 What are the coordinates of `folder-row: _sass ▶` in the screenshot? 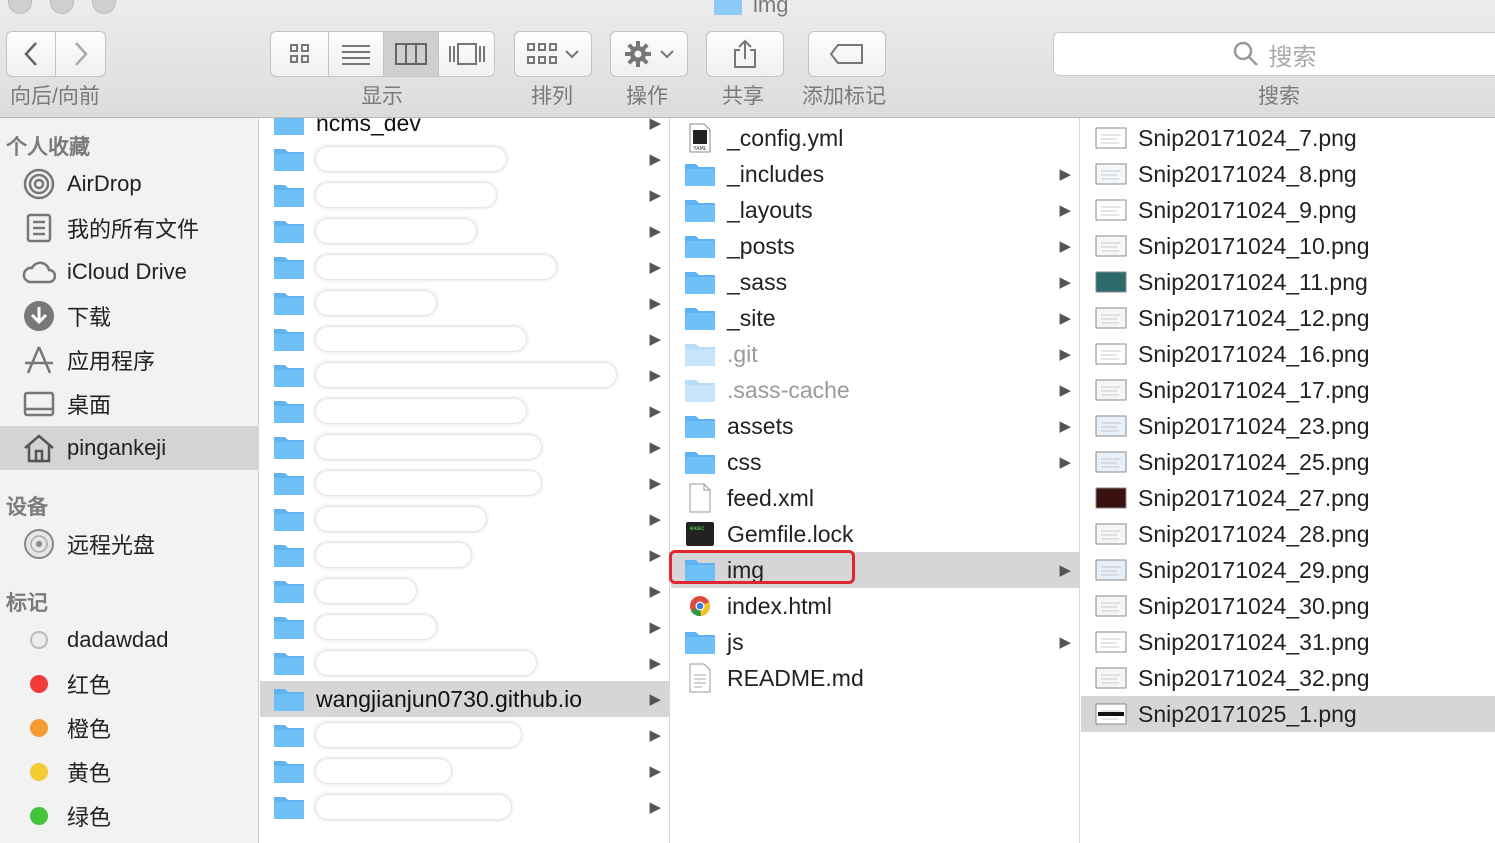 It's located at (875, 282).